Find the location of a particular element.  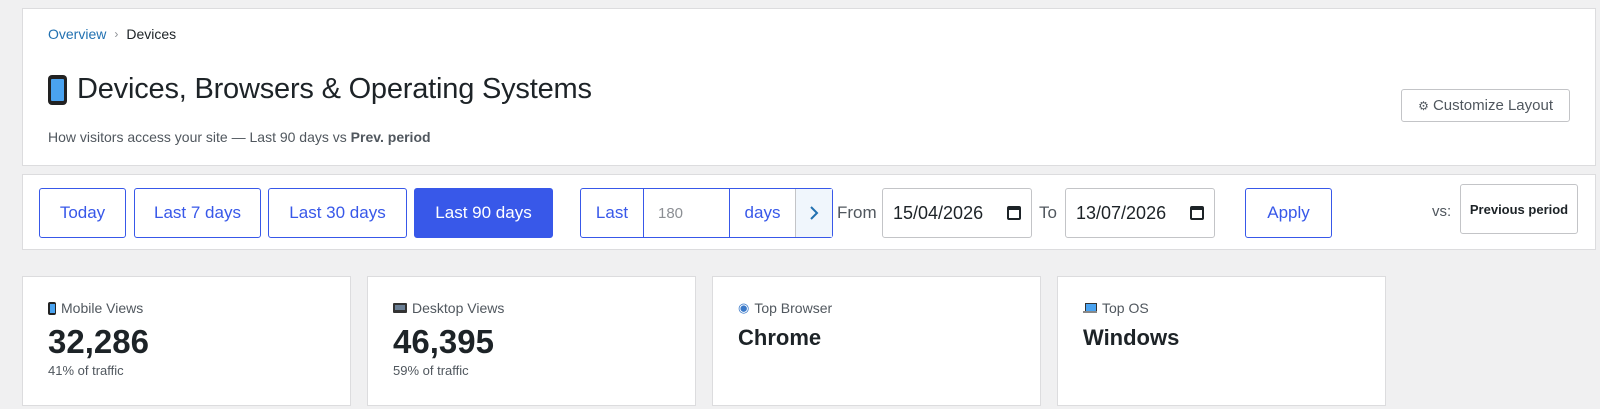

chevron-right-icon is located at coordinates (814, 213).